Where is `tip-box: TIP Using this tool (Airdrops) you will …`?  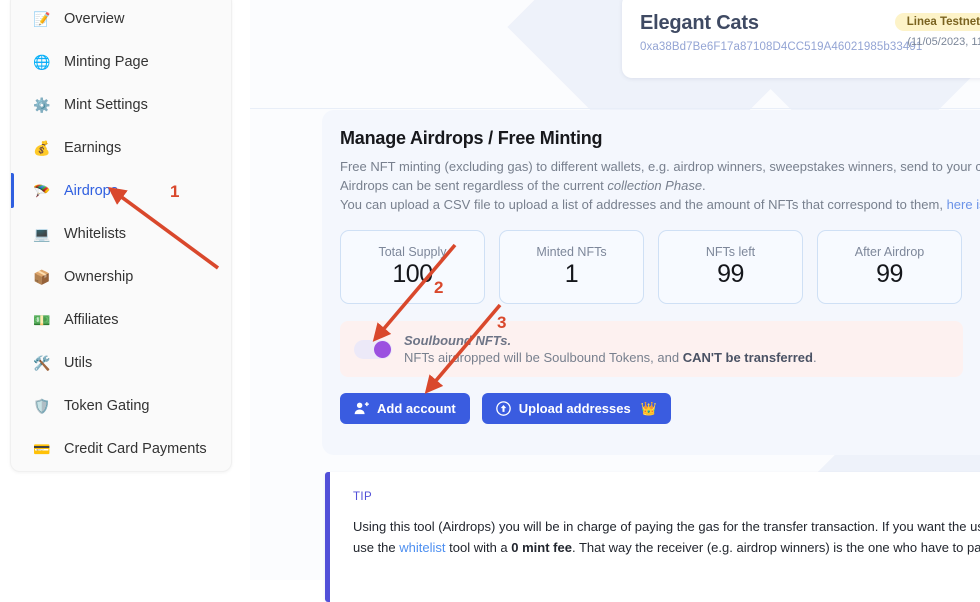 tip-box: TIP Using this tool (Airdrops) you will … is located at coordinates (652, 537).